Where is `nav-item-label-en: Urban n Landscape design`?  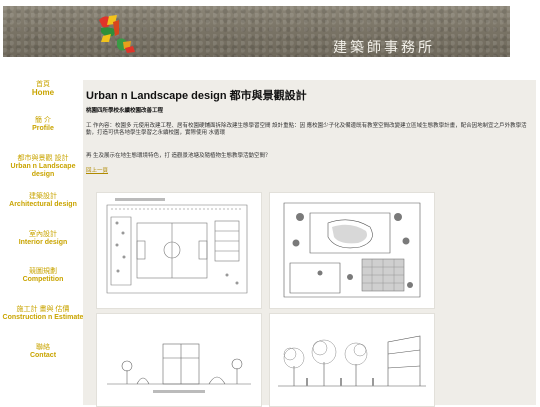 nav-item-label-en: Urban n Landscape design is located at coordinates (43, 170).